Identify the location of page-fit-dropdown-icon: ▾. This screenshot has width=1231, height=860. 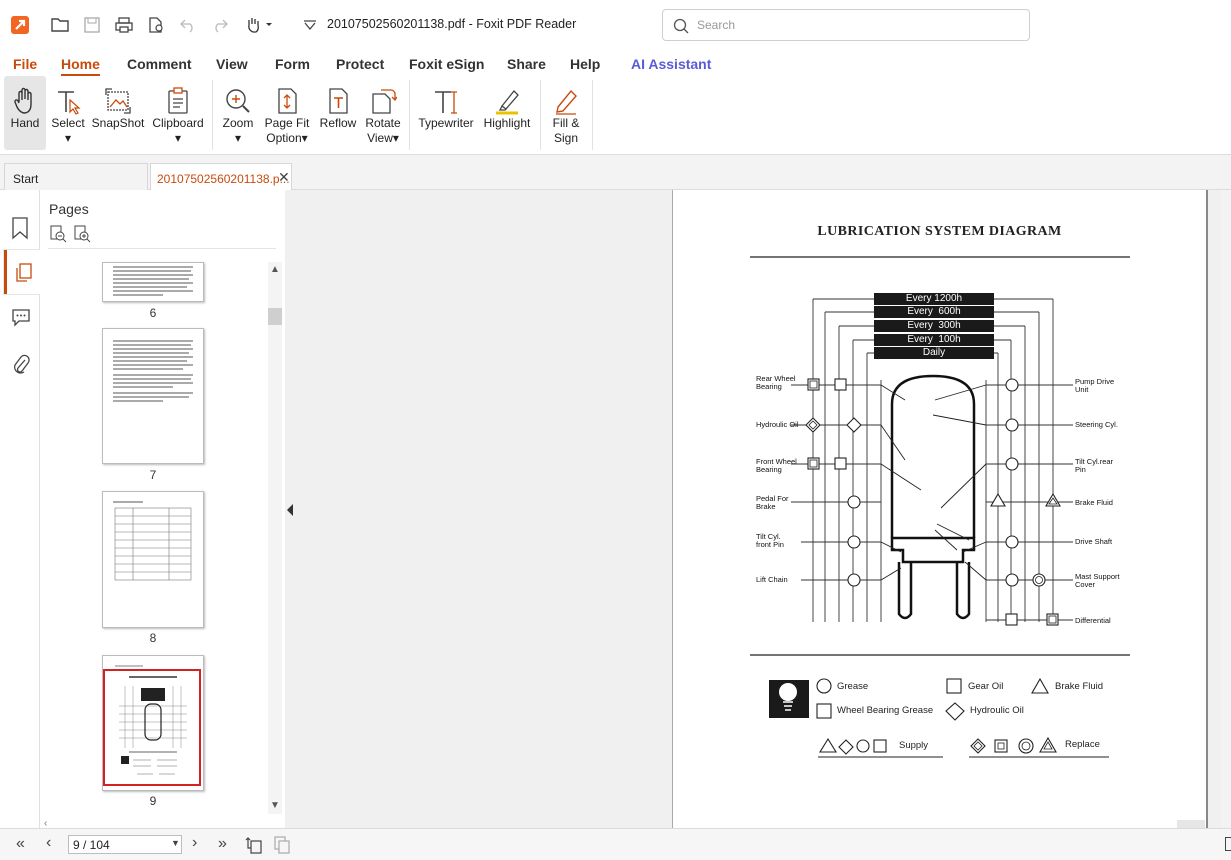
(305, 138).